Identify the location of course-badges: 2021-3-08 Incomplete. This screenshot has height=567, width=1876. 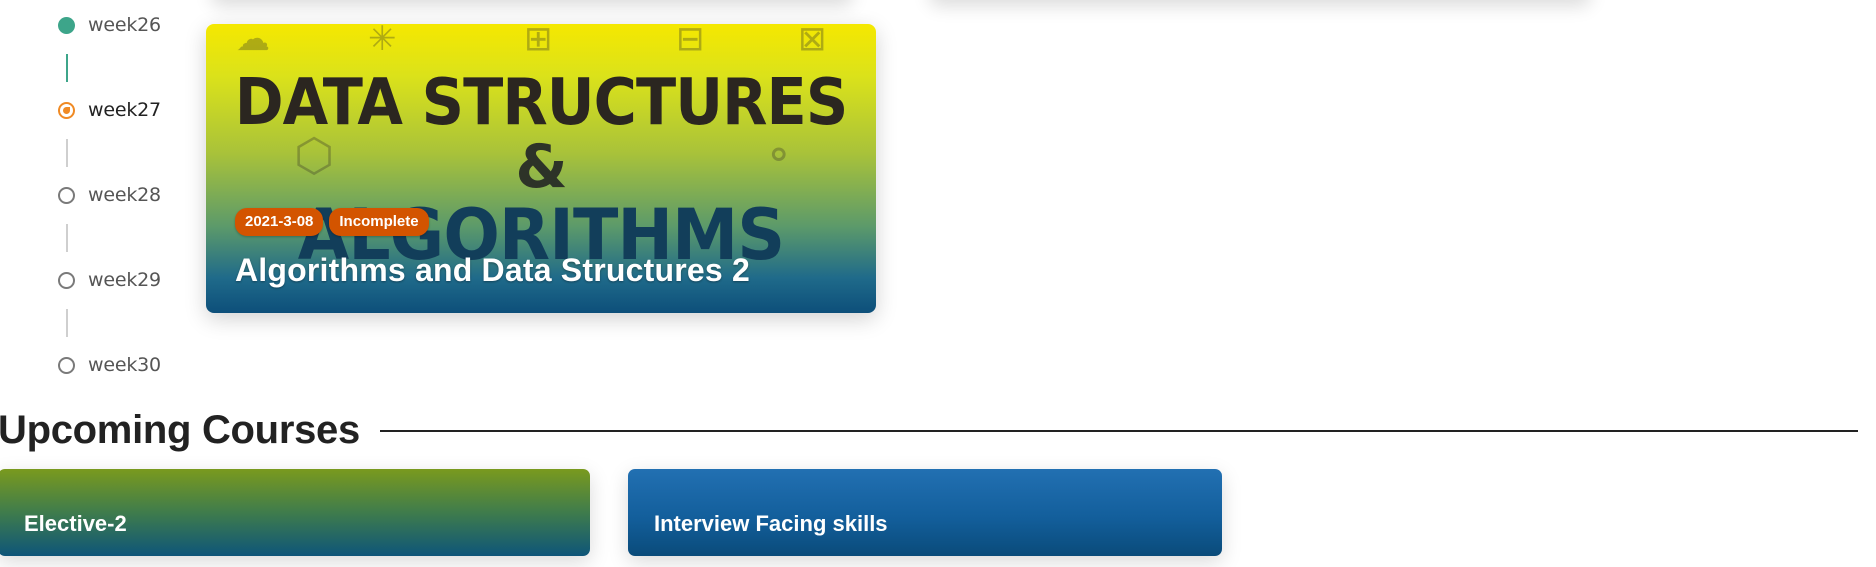
(332, 222).